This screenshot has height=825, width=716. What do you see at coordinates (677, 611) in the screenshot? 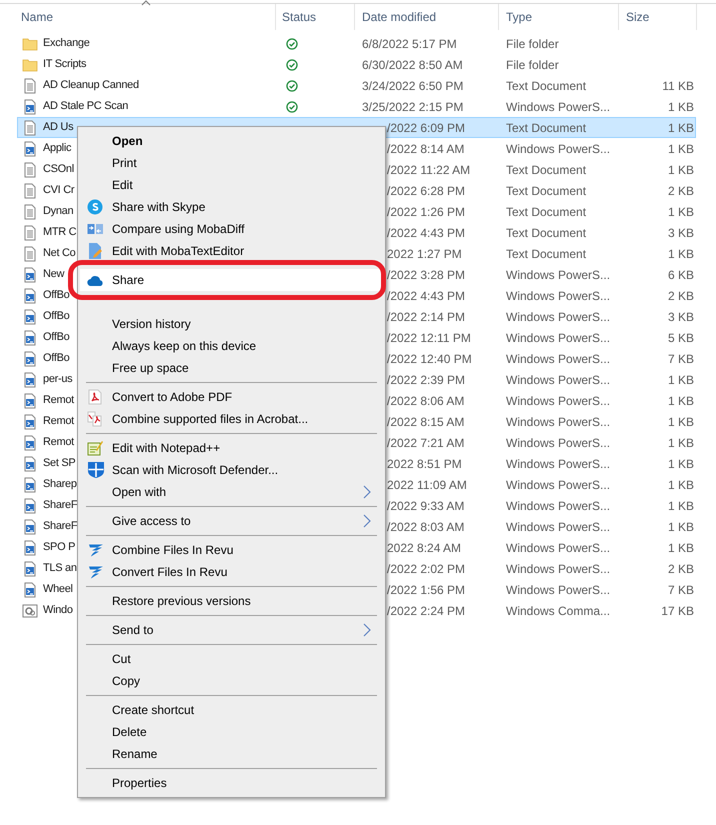
I see `file-size: 17 KB` at bounding box center [677, 611].